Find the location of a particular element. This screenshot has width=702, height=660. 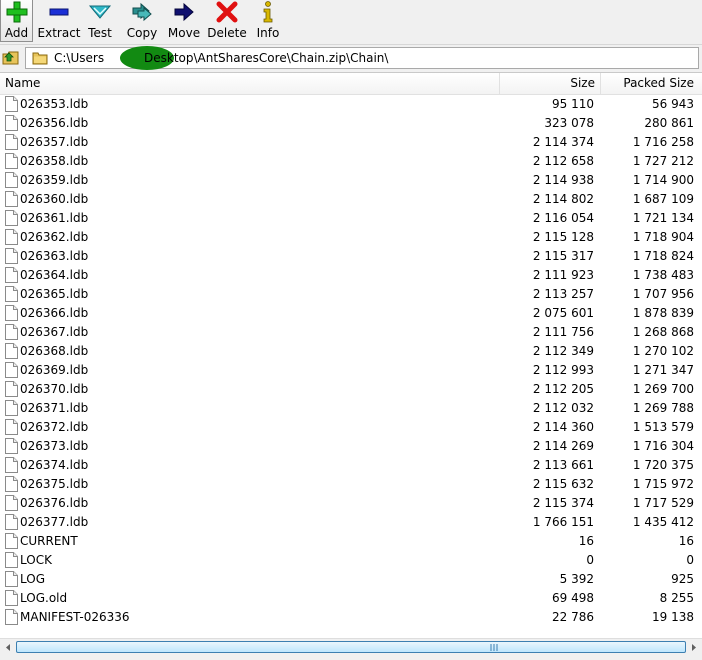

table-row: LOG 5 392 925 is located at coordinates (351, 579).